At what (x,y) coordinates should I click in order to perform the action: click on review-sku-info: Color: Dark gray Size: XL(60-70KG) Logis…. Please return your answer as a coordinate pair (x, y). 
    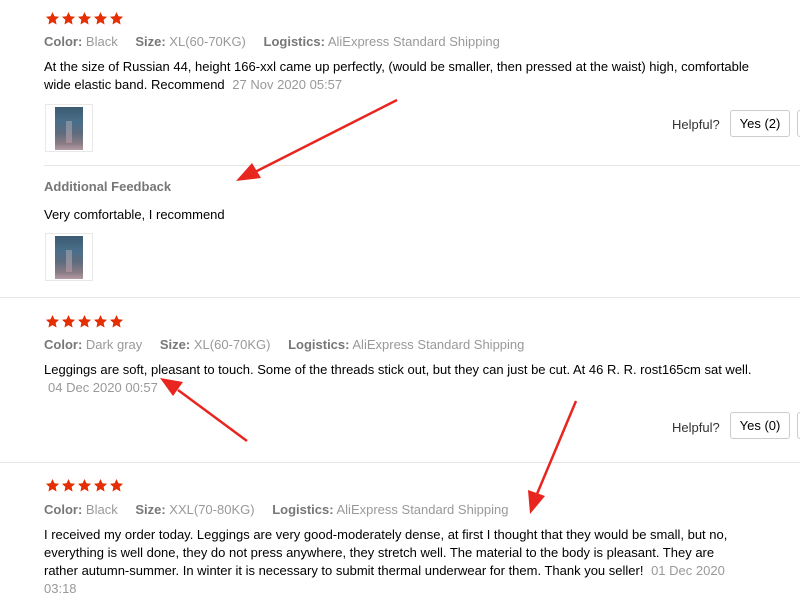
    Looking at the image, I should click on (291, 344).